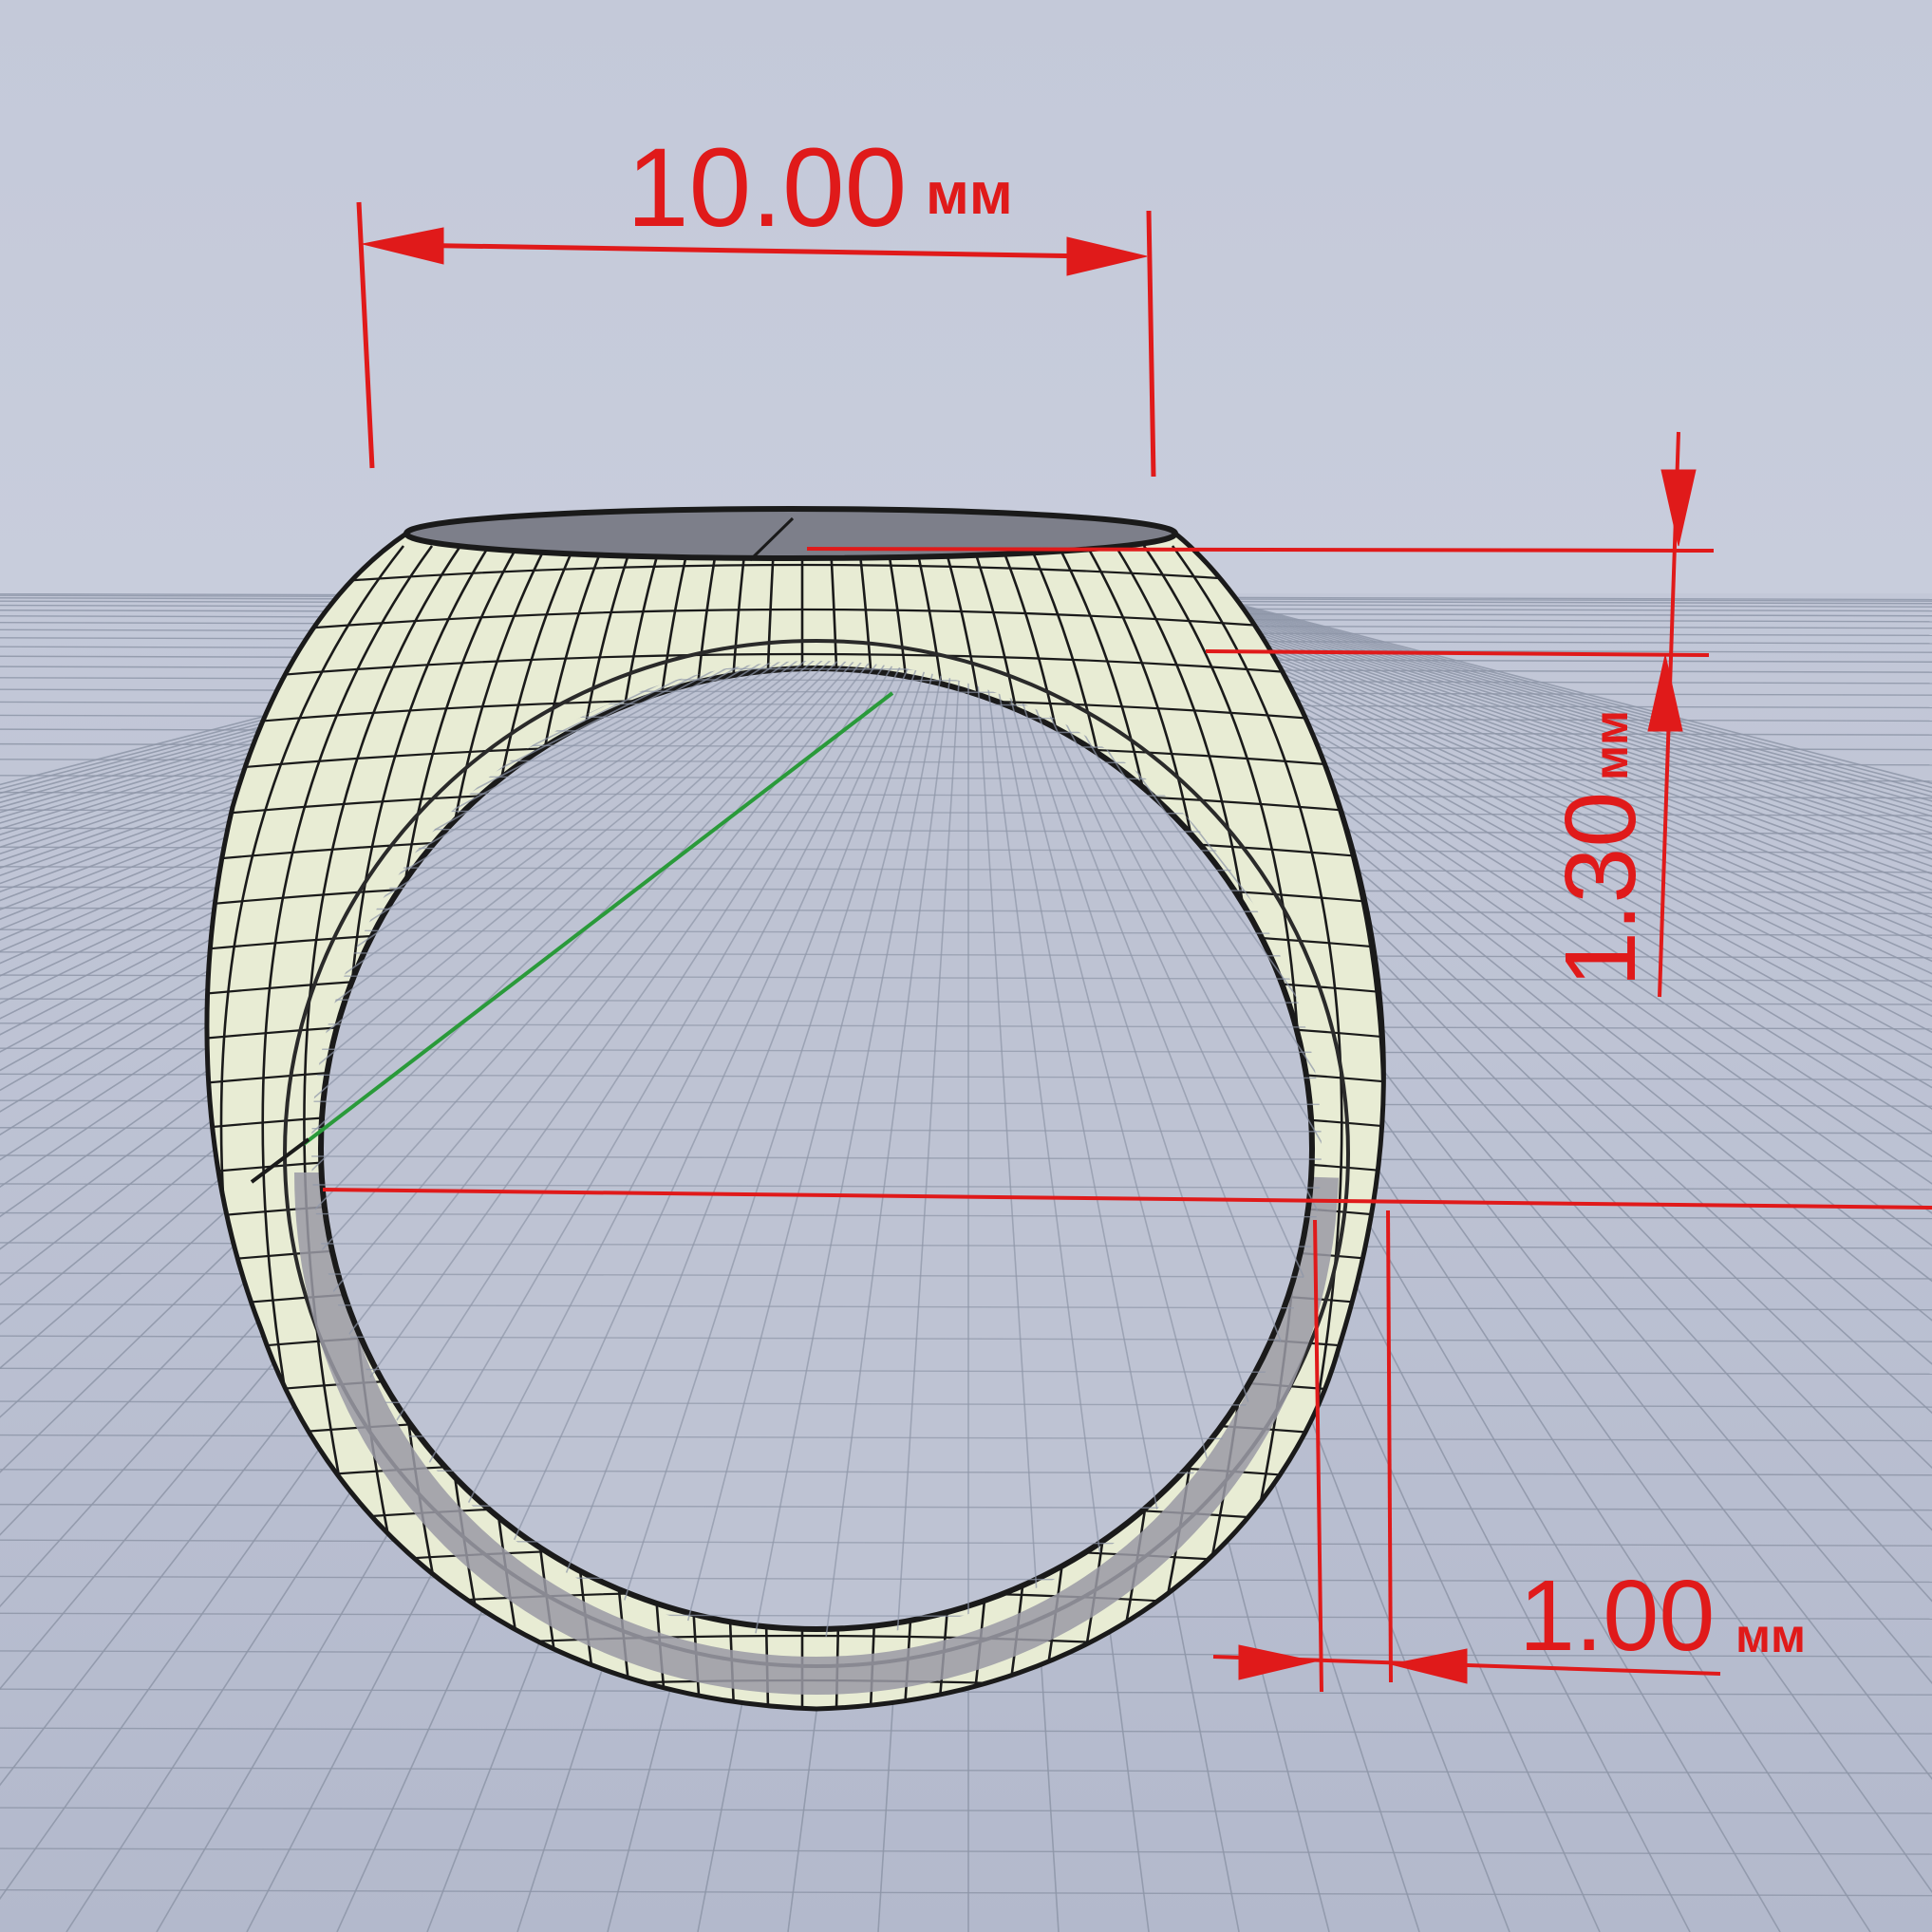 This screenshot has width=1932, height=1932. What do you see at coordinates (1601, 890) in the screenshot?
I see `top-thickness-value: 1.30` at bounding box center [1601, 890].